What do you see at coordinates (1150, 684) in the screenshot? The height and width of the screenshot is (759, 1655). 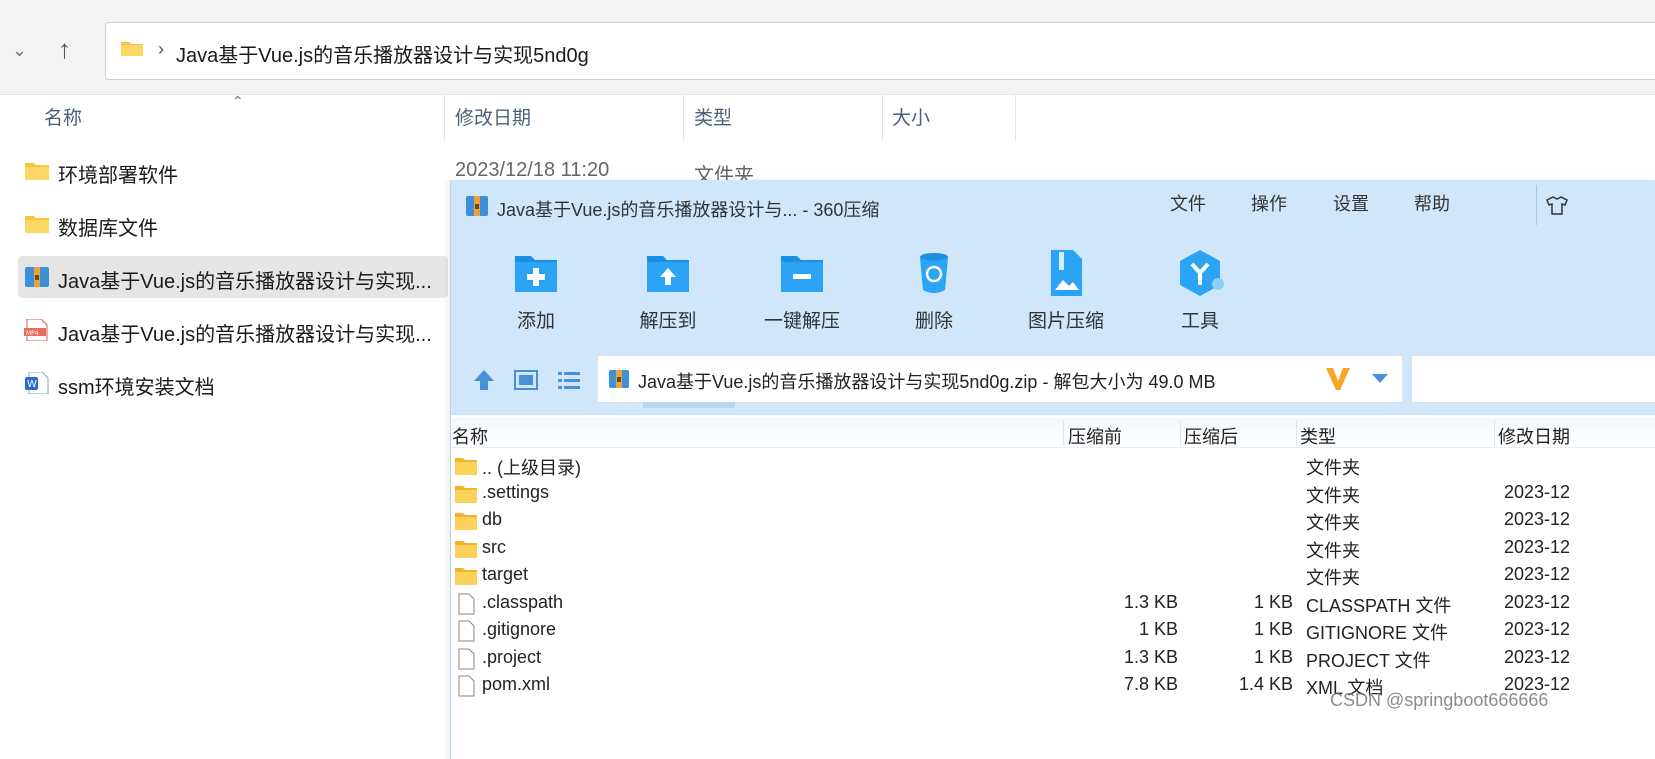 I see `file-size-before: 7.8 KB` at bounding box center [1150, 684].